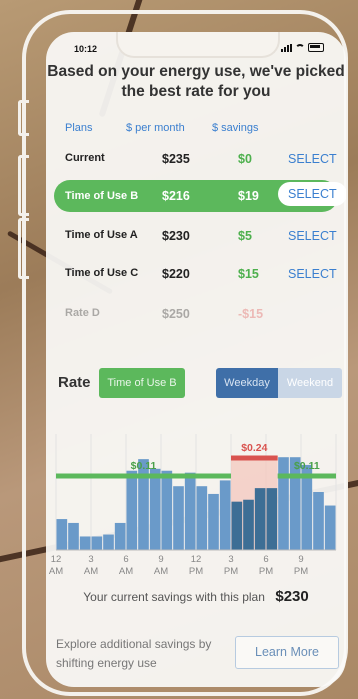 The image size is (358, 699). I want to click on status-icons, so click(302, 47).